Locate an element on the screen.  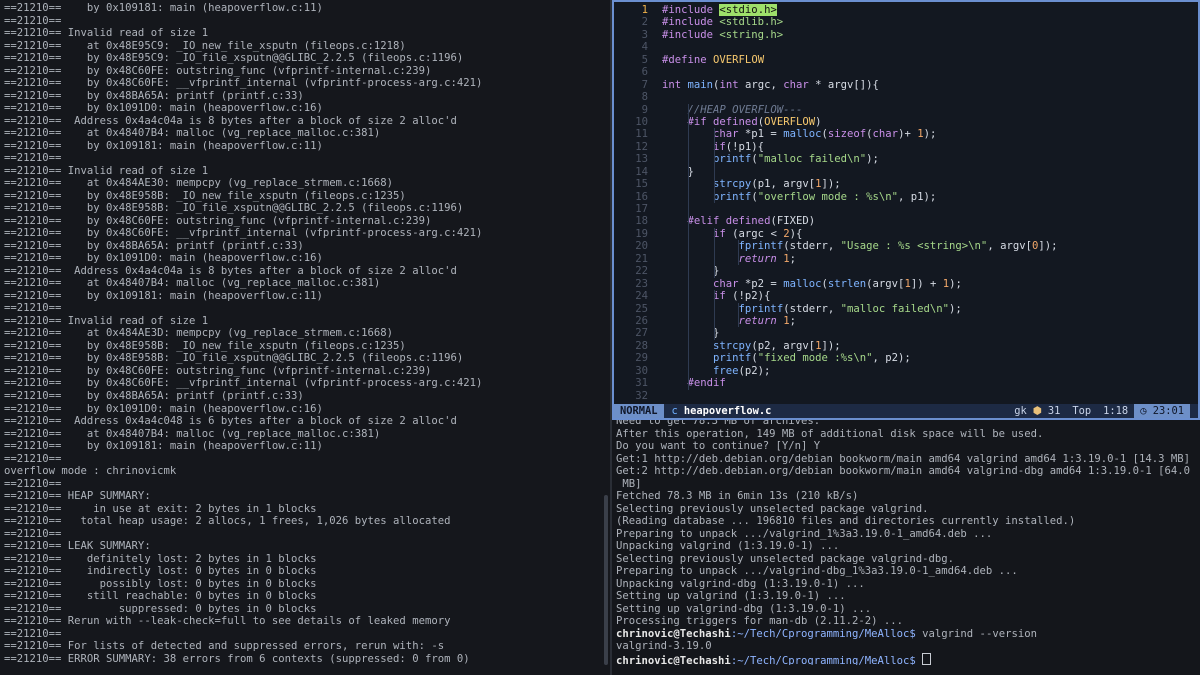
code-token: "malloc failed\n" is located at coordinates (812, 159).